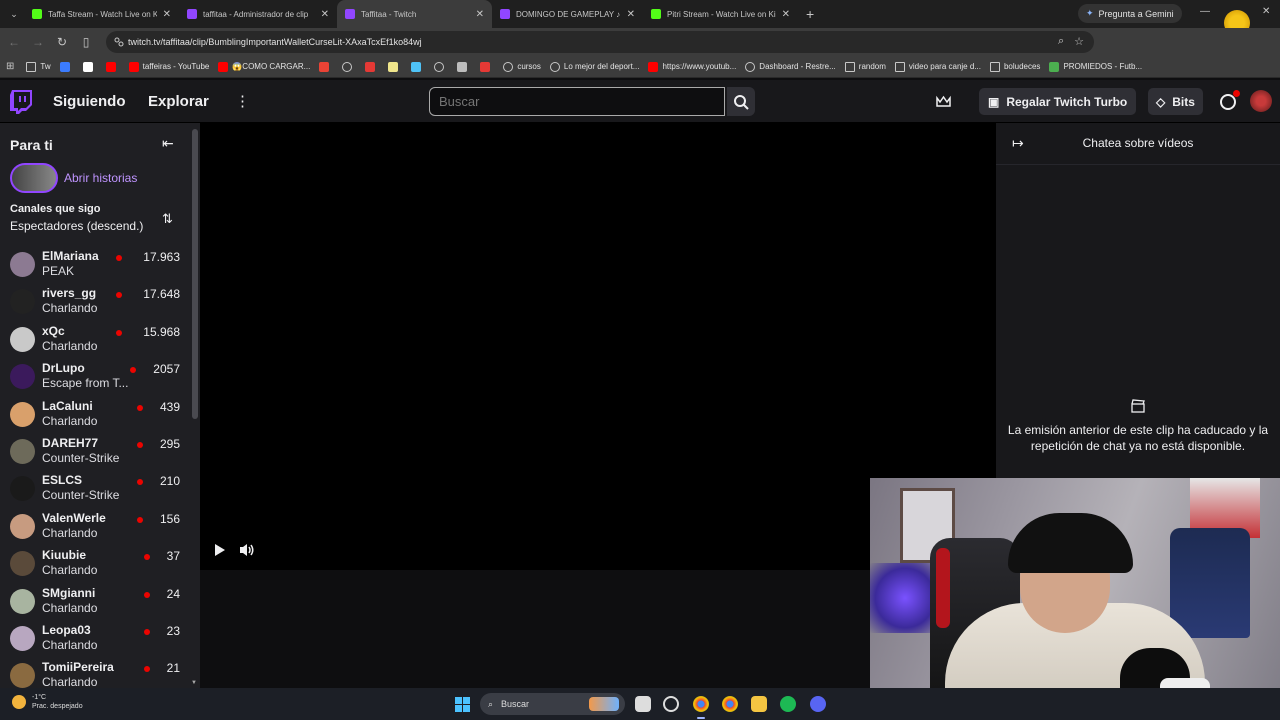  Describe the element at coordinates (31, 145) in the screenshot. I see `sidebar-title: Para ti` at that location.